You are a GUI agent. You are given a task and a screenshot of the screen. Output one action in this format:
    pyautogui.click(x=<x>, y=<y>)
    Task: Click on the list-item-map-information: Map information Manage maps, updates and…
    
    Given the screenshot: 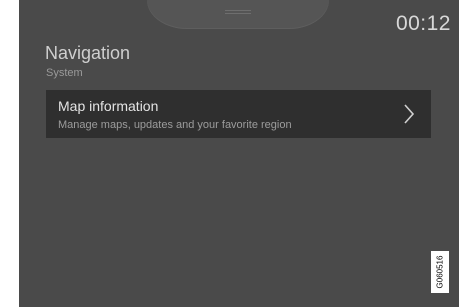 What is the action you would take?
    pyautogui.click(x=238, y=114)
    